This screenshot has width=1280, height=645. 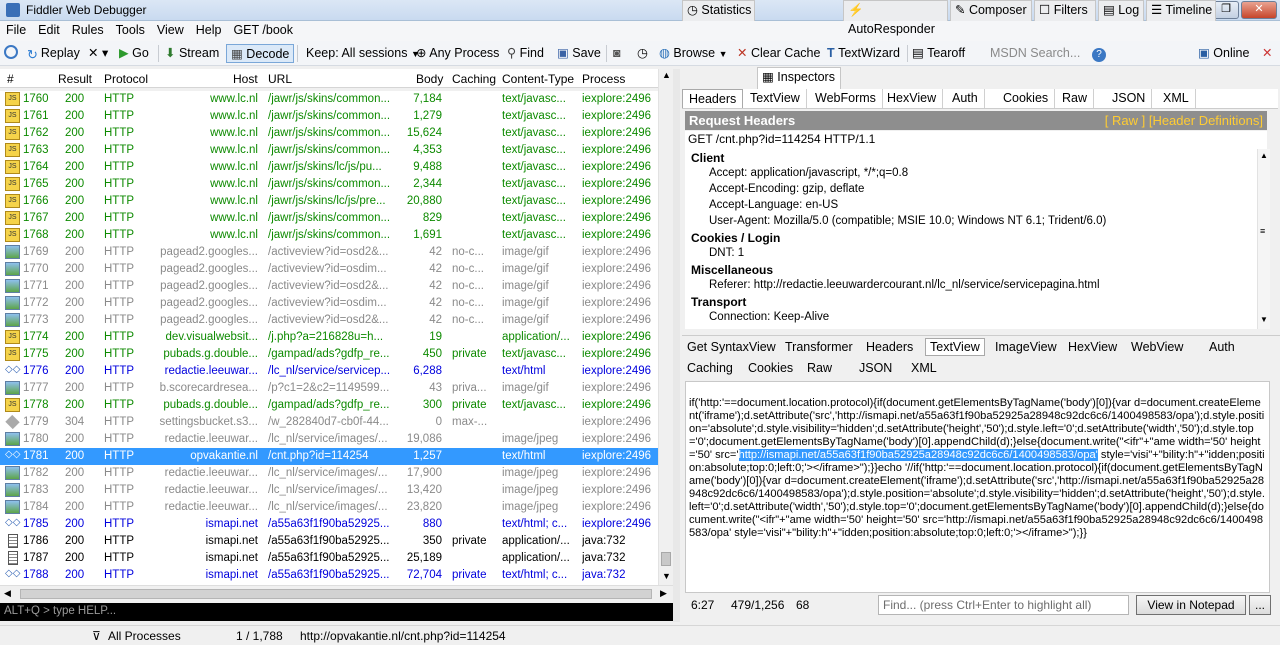 What do you see at coordinates (713, 98) in the screenshot?
I see `req-tab-headers: Headers` at bounding box center [713, 98].